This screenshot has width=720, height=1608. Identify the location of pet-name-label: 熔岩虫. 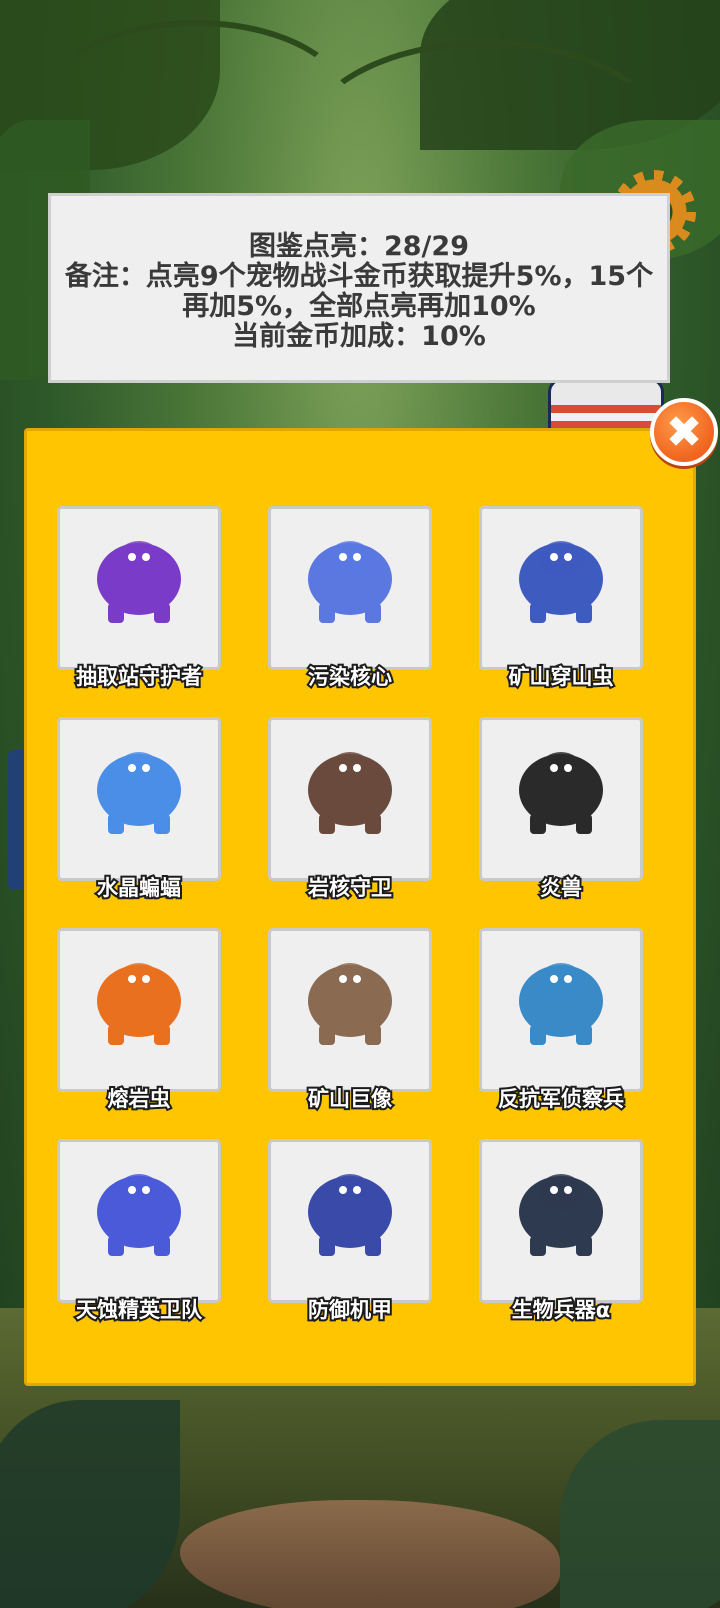
(139, 1099).